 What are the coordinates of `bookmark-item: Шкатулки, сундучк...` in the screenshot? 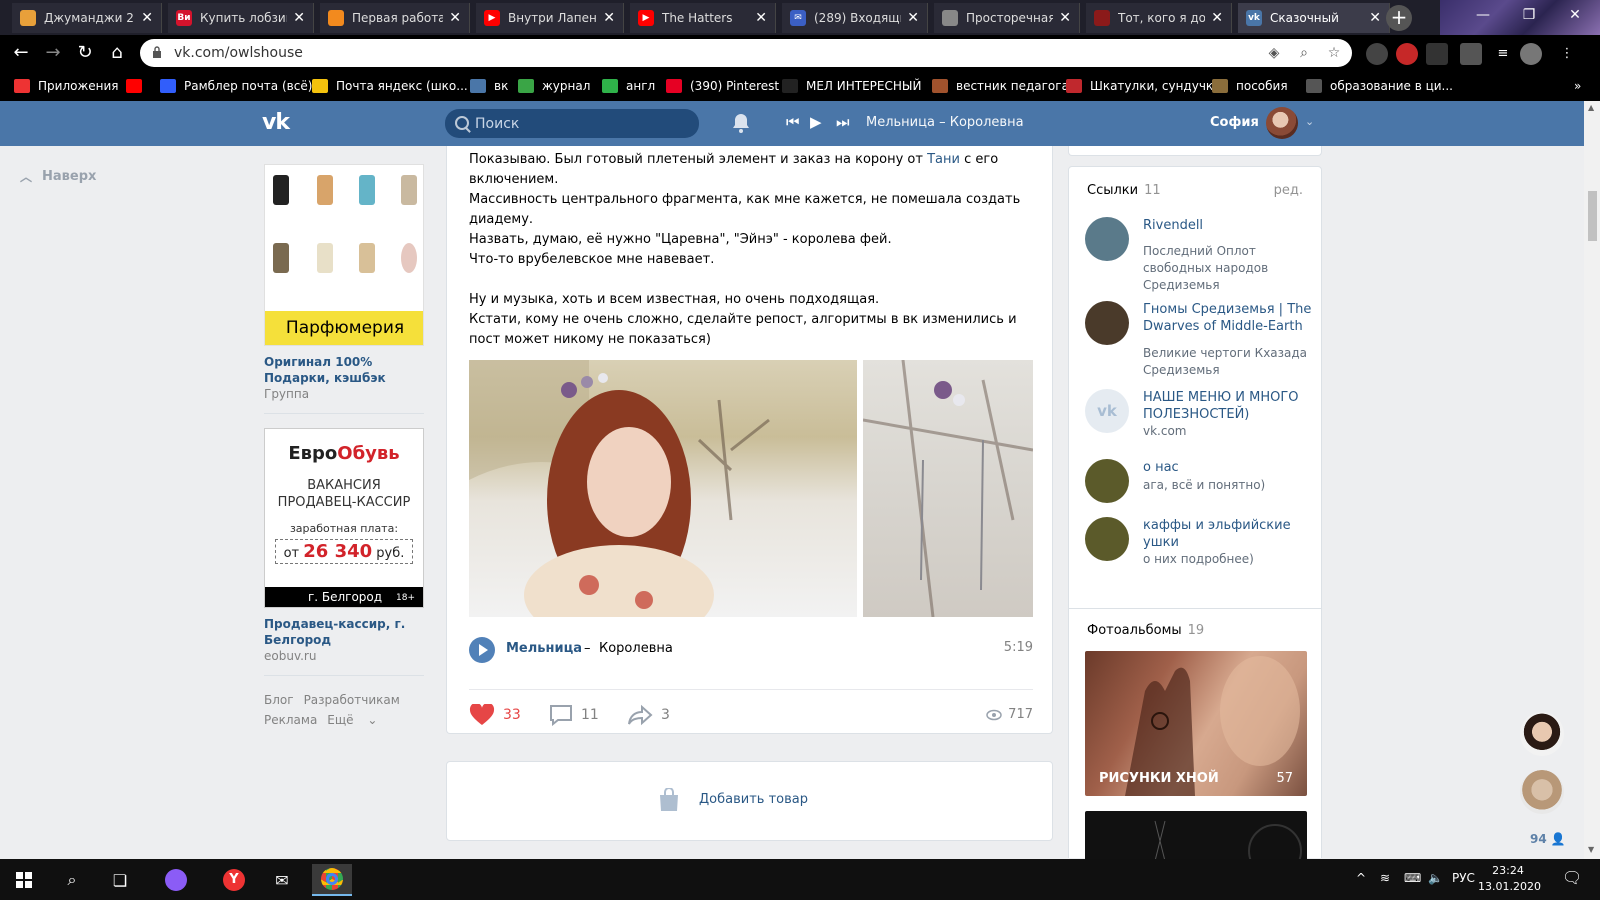 It's located at (1145, 86).